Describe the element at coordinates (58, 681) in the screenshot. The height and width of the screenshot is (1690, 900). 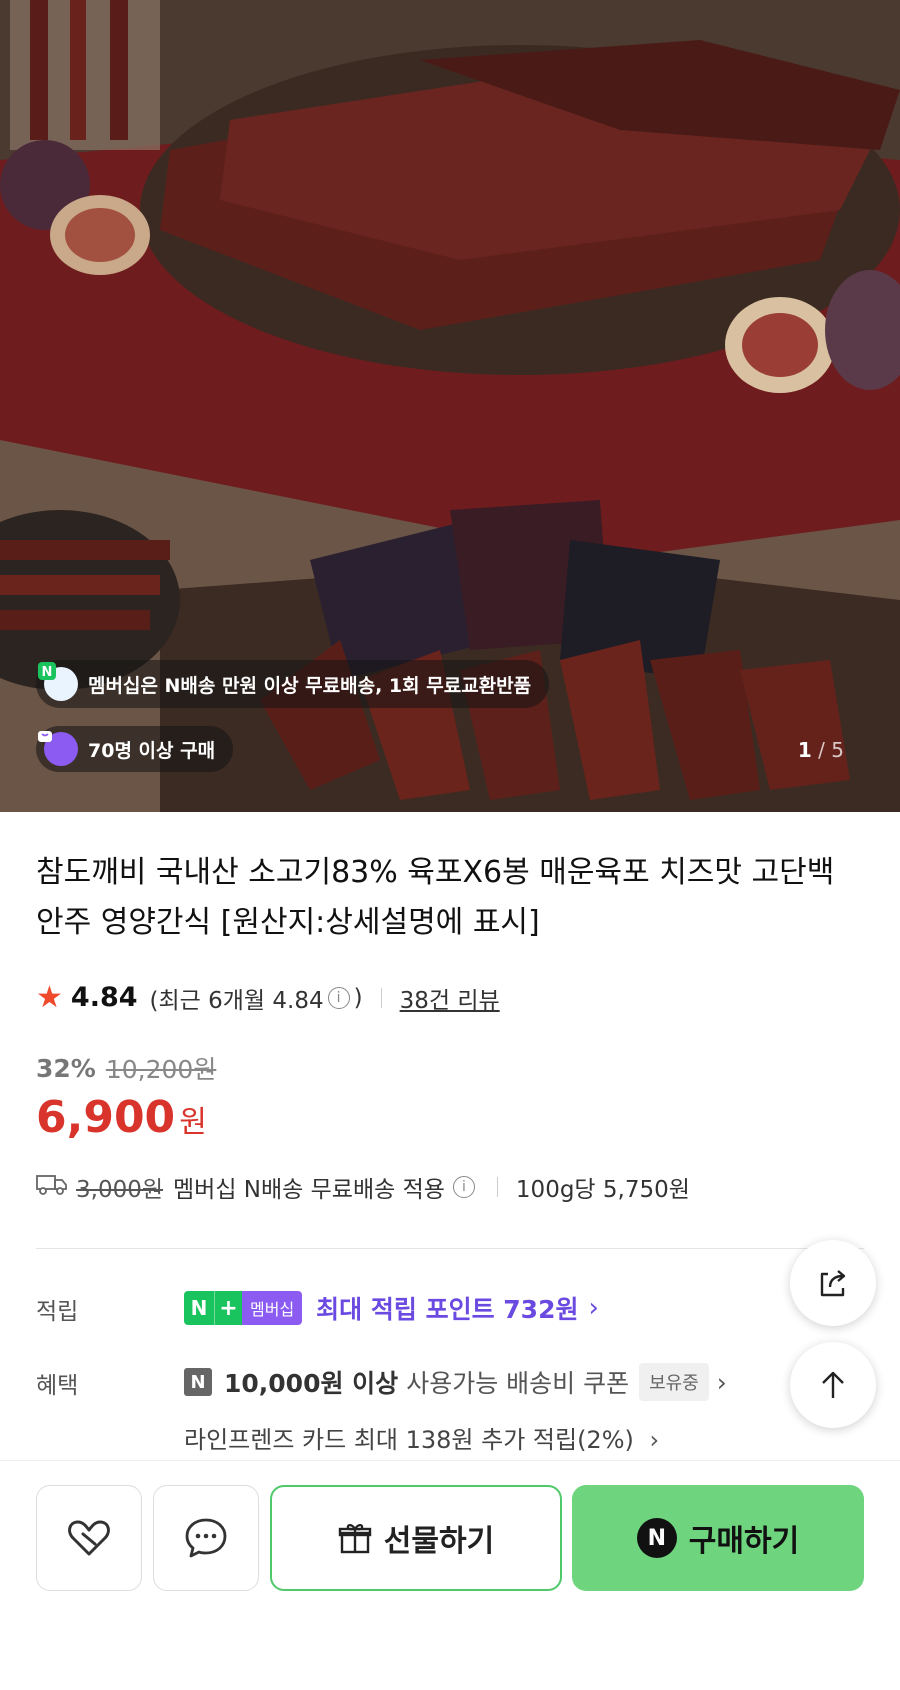
I see `naver-delivery-icon: N` at that location.